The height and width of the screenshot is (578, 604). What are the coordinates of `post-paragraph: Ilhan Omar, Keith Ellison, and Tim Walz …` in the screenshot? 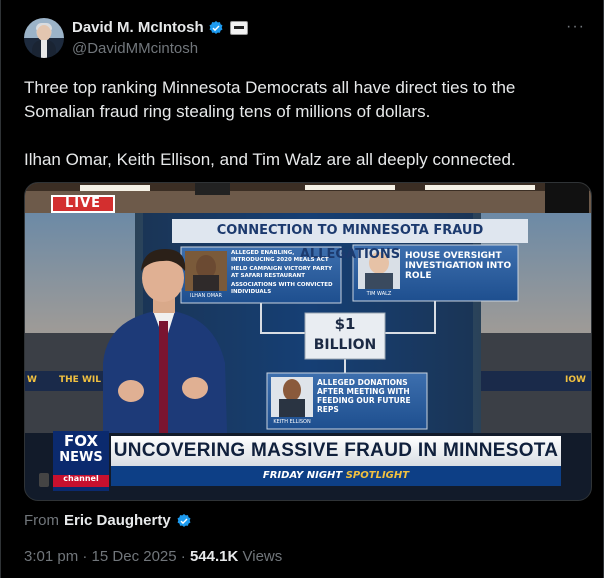 It's located at (270, 159).